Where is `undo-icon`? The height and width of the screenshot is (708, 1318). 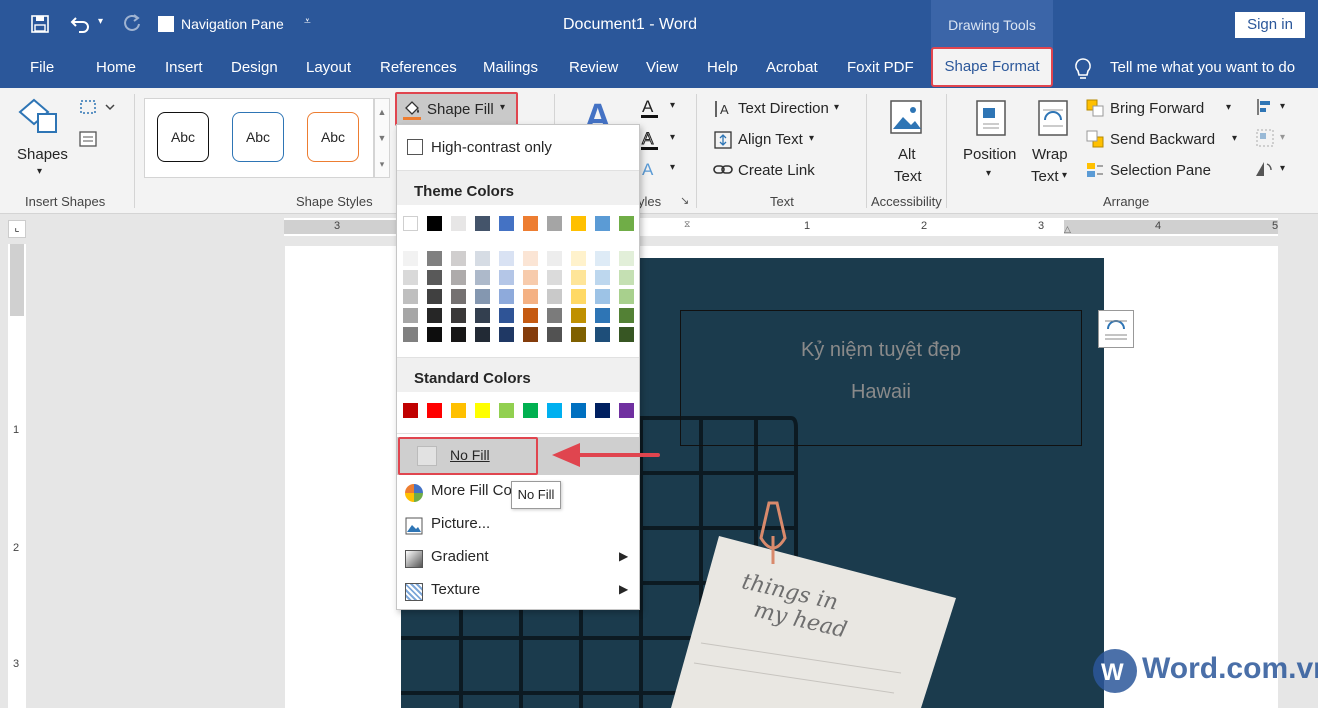 undo-icon is located at coordinates (81, 25).